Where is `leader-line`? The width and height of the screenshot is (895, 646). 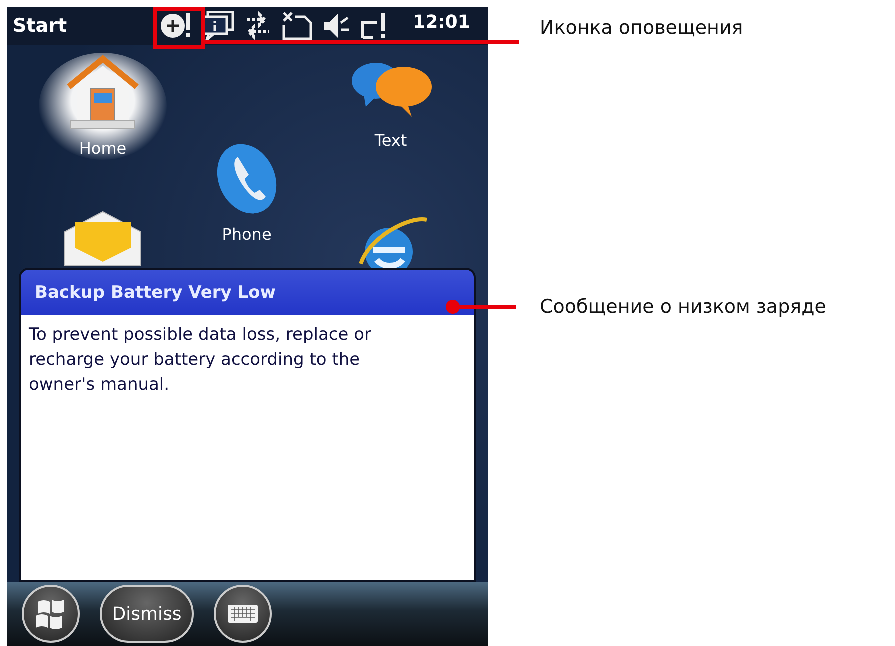 leader-line is located at coordinates (481, 307).